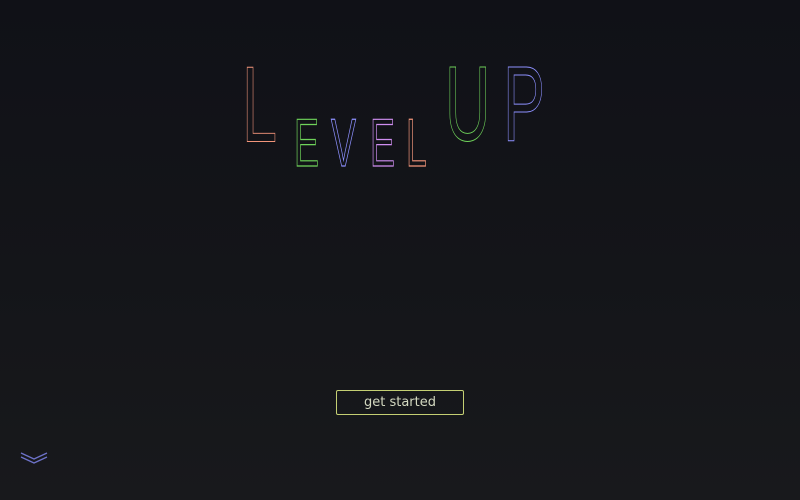 Image resolution: width=800 pixels, height=500 pixels. What do you see at coordinates (467, 103) in the screenshot?
I see `logo-letter: U` at bounding box center [467, 103].